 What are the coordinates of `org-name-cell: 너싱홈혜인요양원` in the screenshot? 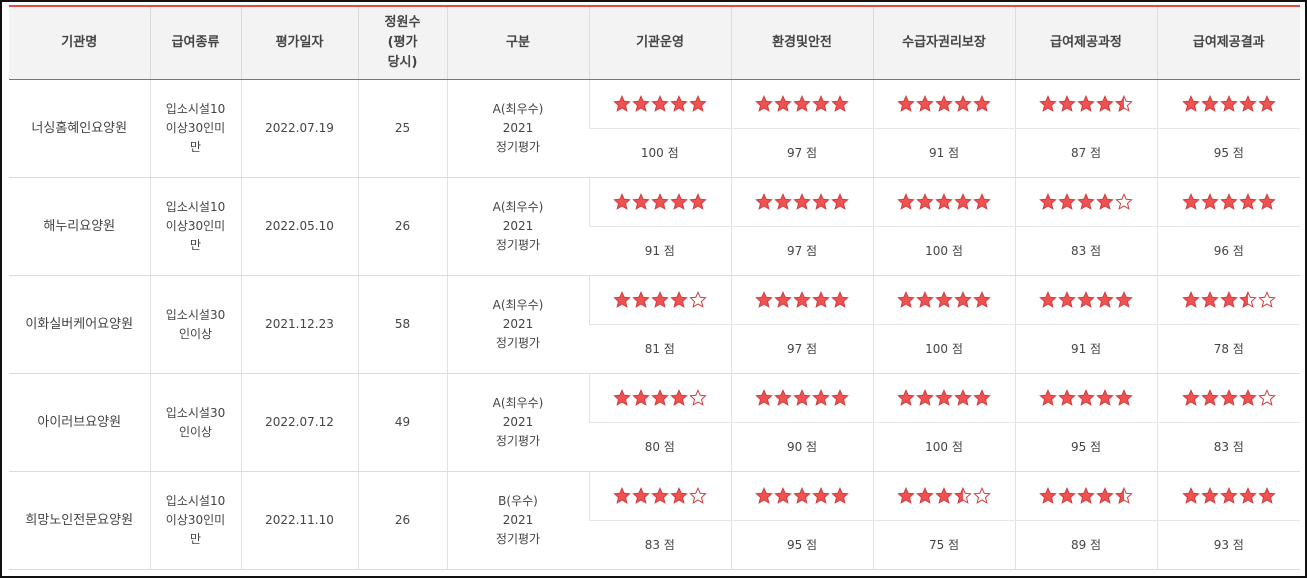 It's located at (79, 128).